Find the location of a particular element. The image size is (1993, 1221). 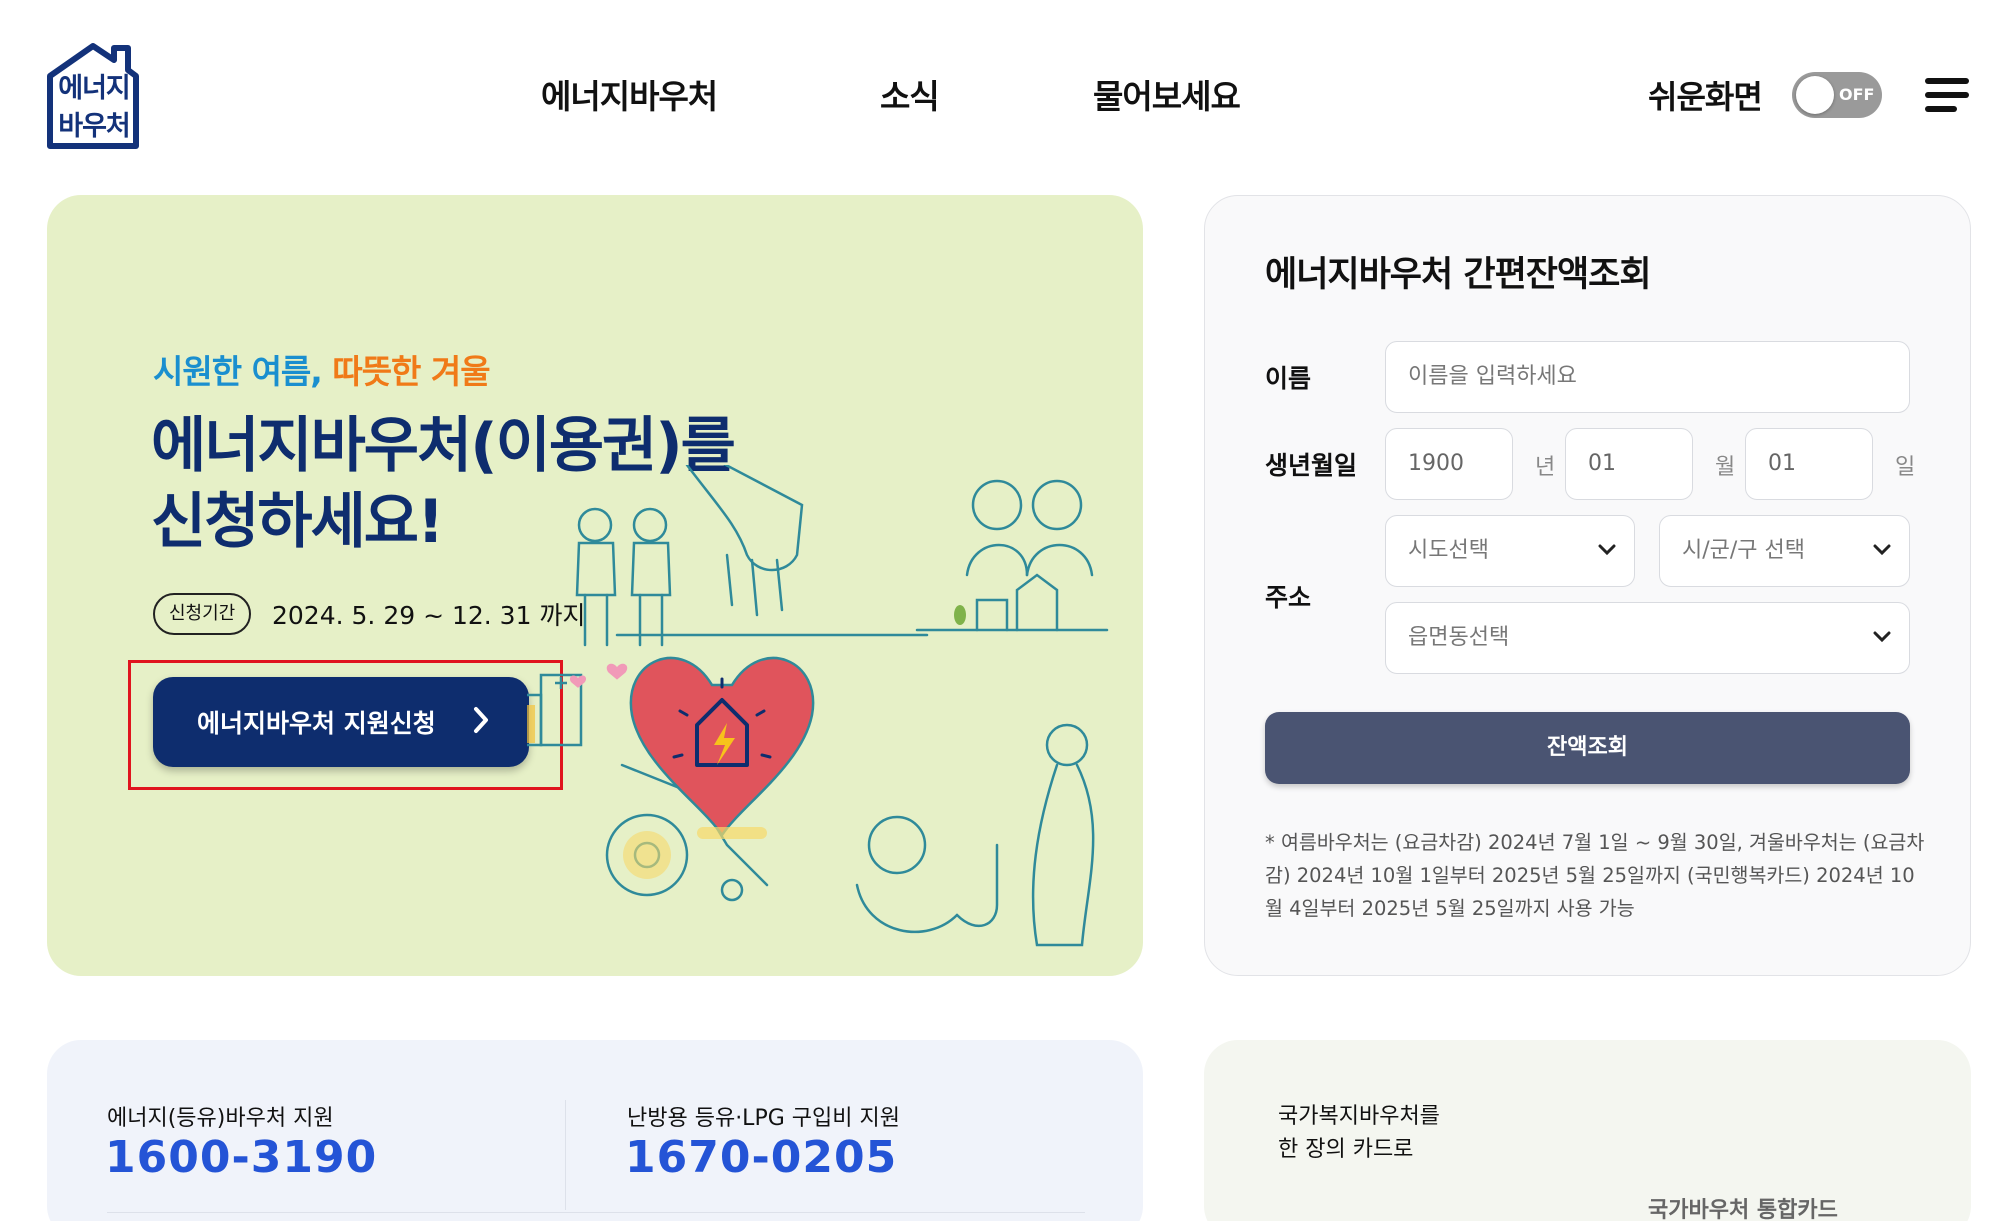

chevron-right-icon is located at coordinates (481, 720).